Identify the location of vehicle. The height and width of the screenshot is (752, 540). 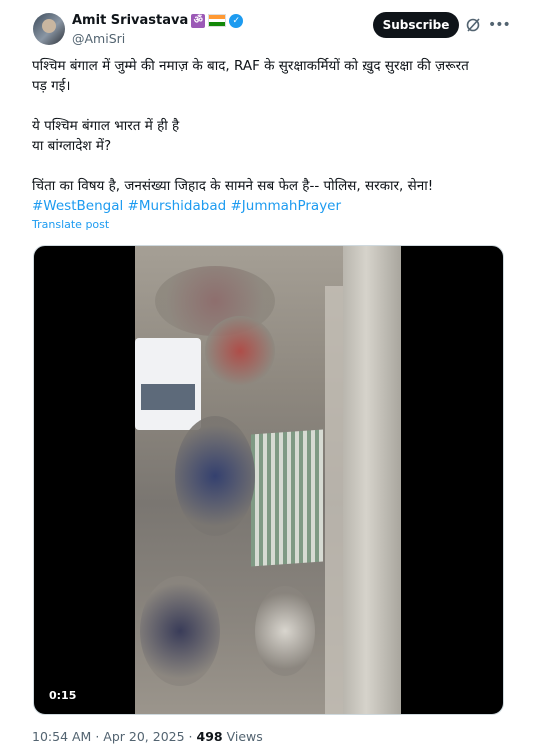
(168, 384).